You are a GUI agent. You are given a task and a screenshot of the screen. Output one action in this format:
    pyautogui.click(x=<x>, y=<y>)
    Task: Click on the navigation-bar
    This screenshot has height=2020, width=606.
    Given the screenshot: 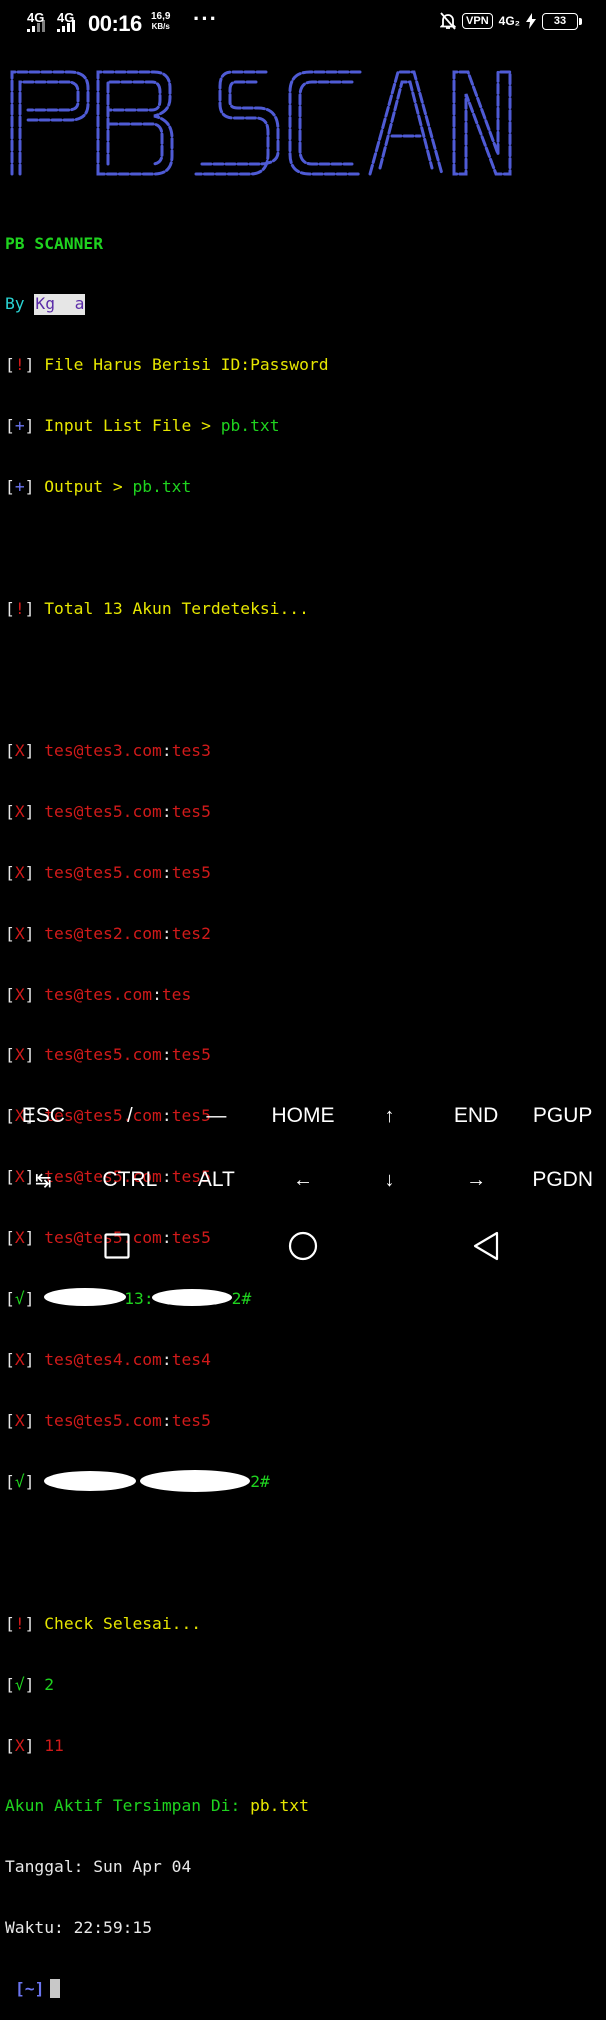 What is the action you would take?
    pyautogui.click(x=303, y=1246)
    